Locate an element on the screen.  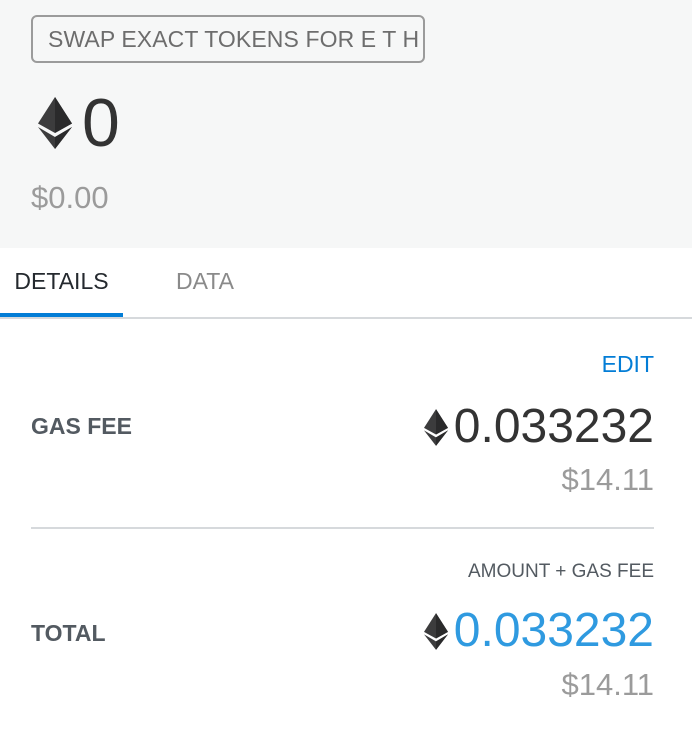
gas-fee-fiat: $14.11 is located at coordinates (607, 479).